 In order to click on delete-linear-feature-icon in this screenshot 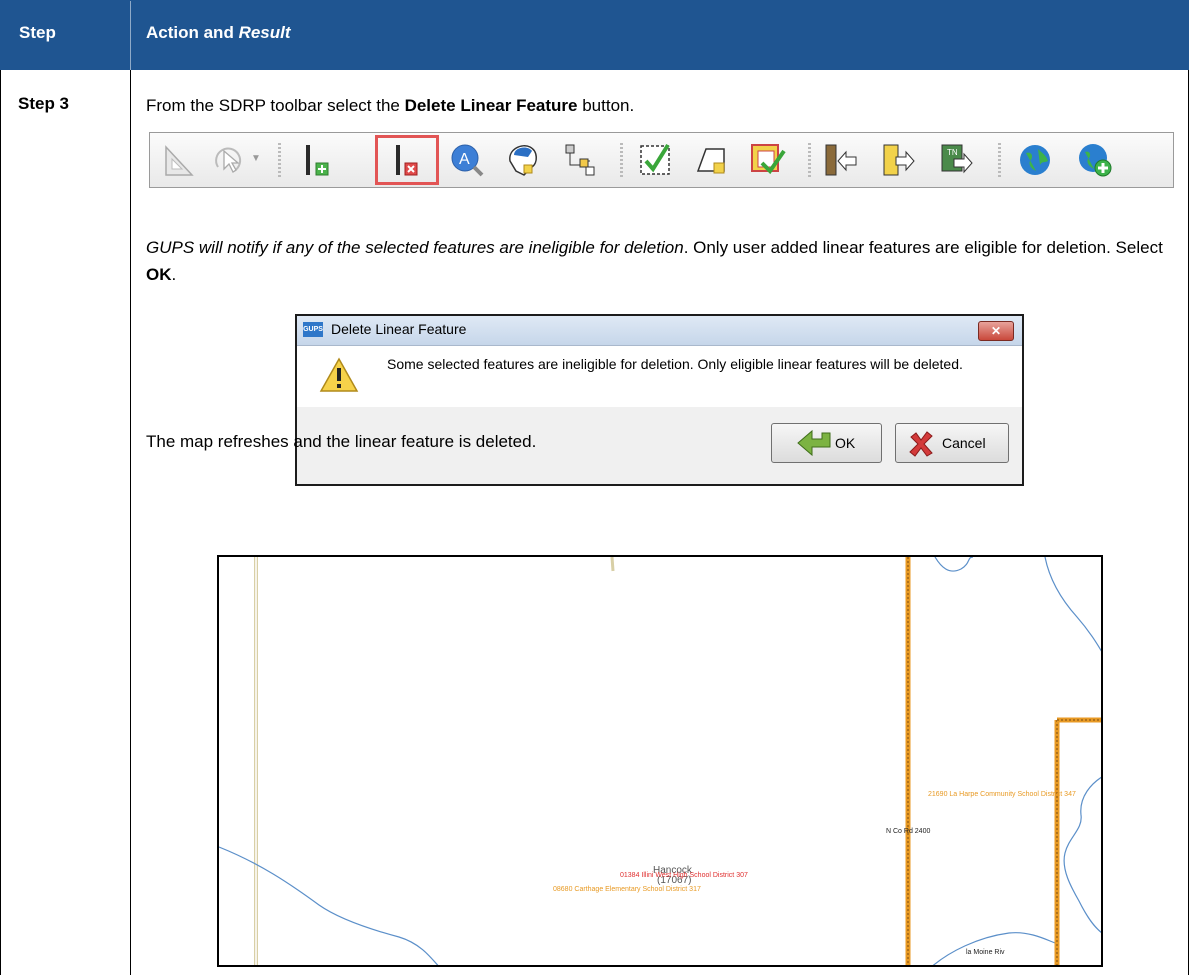, I will do `click(406, 160)`.